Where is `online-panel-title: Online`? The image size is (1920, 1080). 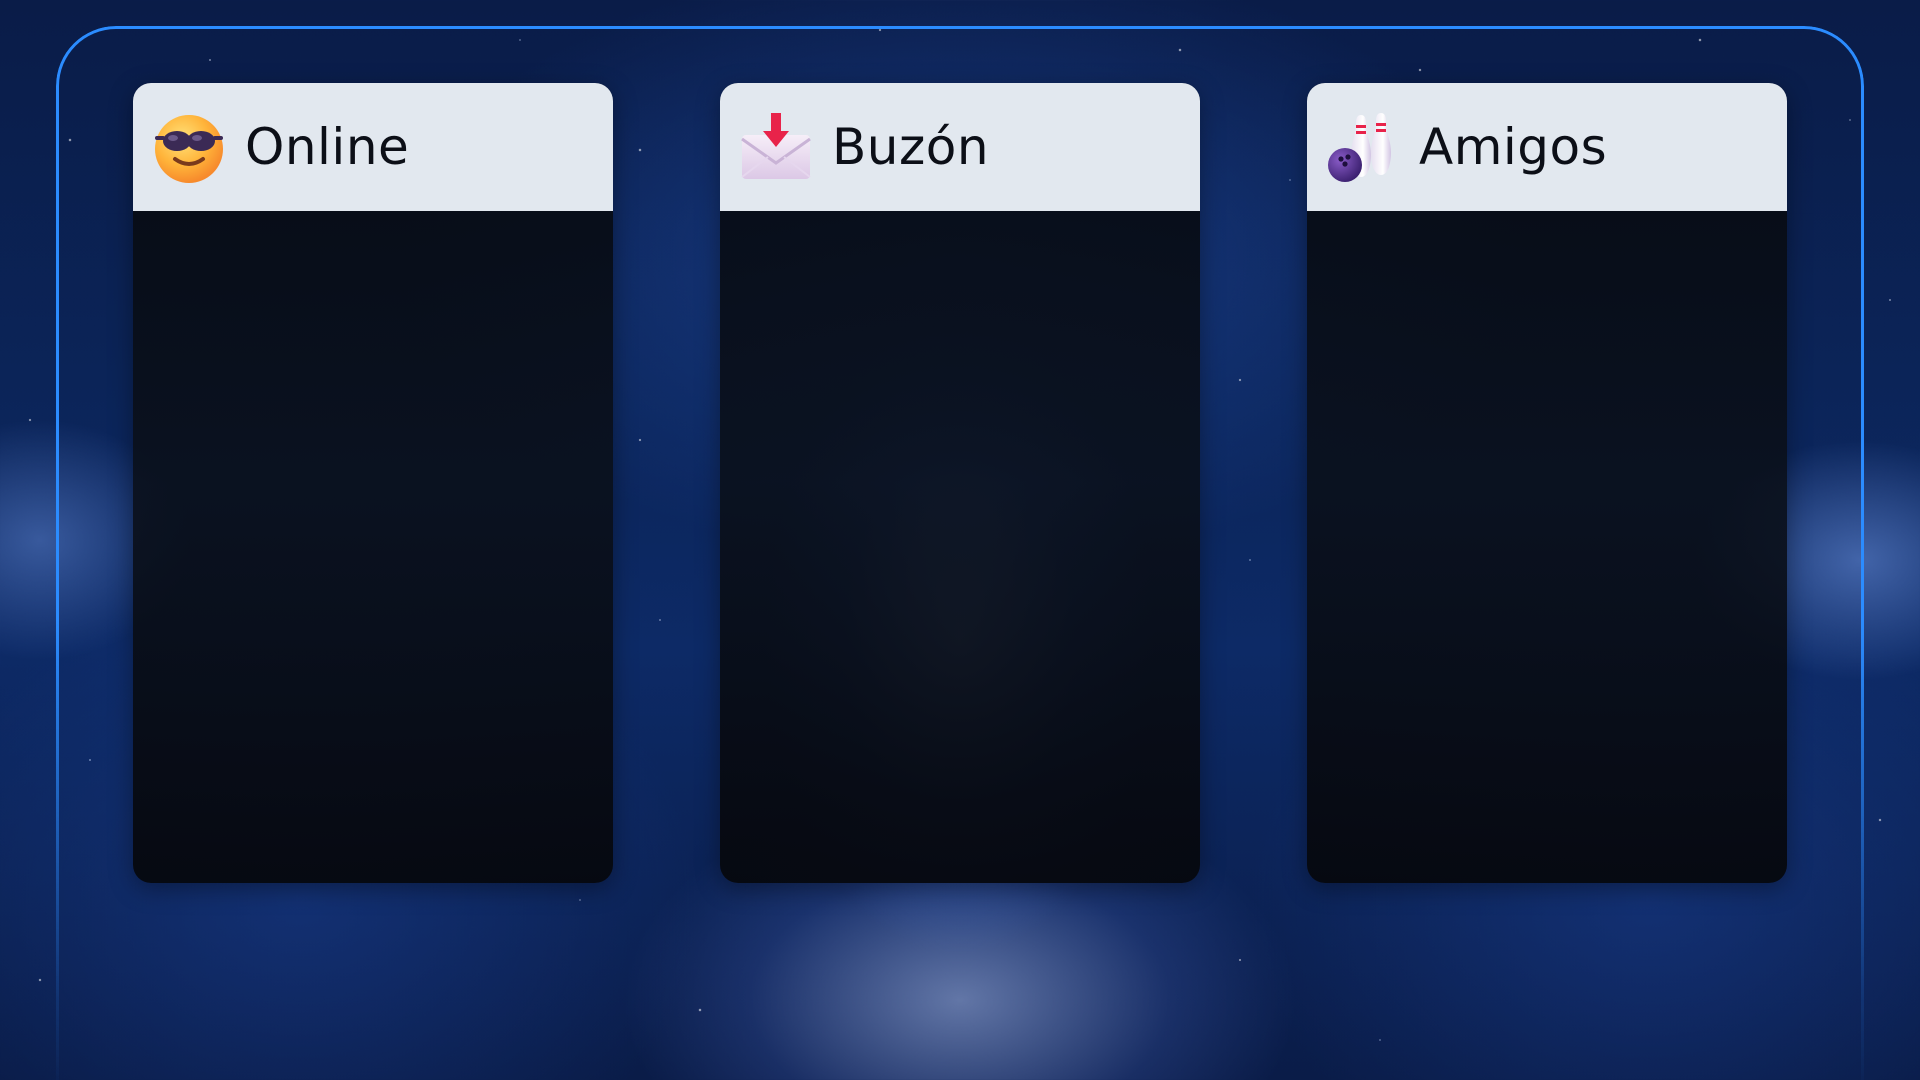 online-panel-title: Online is located at coordinates (327, 147).